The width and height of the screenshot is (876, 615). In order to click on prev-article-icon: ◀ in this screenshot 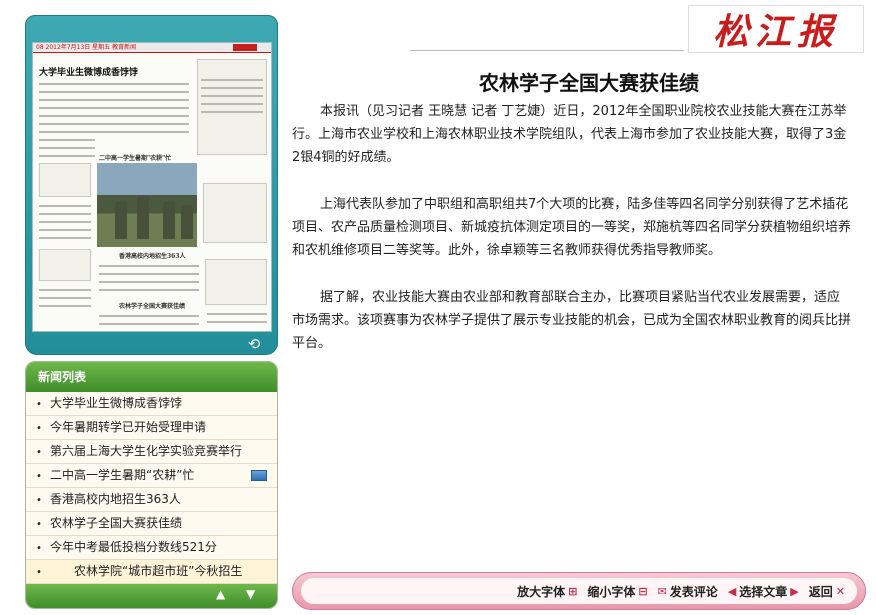, I will do `click(732, 591)`.